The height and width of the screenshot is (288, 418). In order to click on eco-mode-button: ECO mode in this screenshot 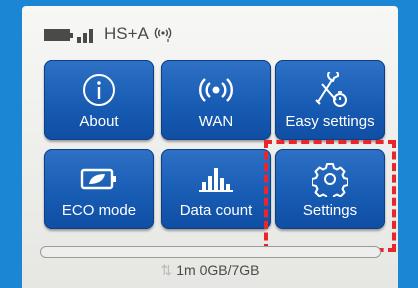, I will do `click(99, 189)`.